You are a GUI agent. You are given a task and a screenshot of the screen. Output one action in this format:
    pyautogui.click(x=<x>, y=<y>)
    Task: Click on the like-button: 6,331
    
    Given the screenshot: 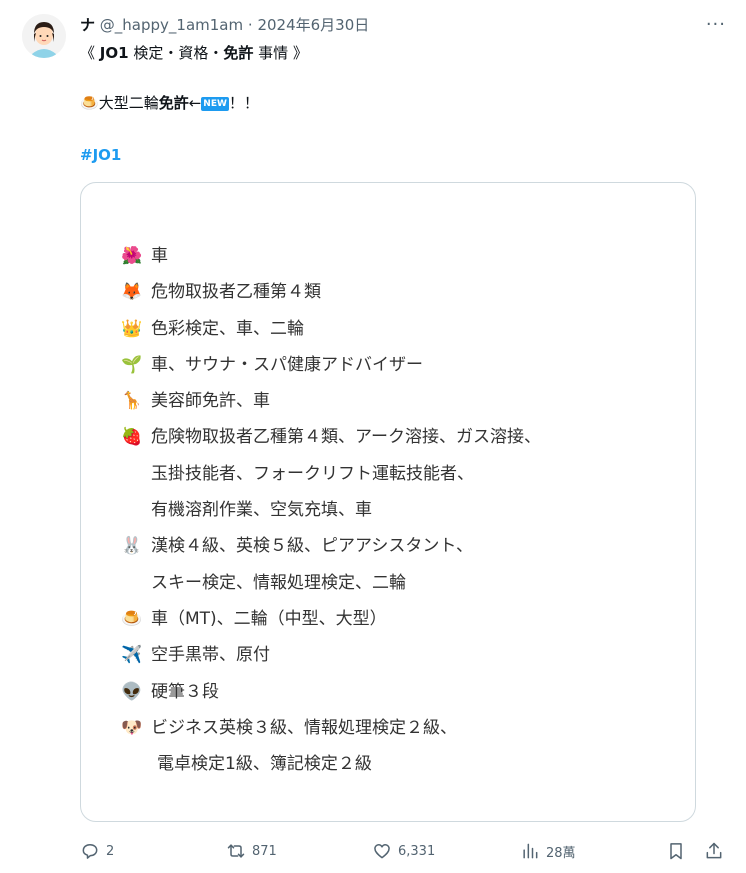 What is the action you would take?
    pyautogui.click(x=403, y=851)
    